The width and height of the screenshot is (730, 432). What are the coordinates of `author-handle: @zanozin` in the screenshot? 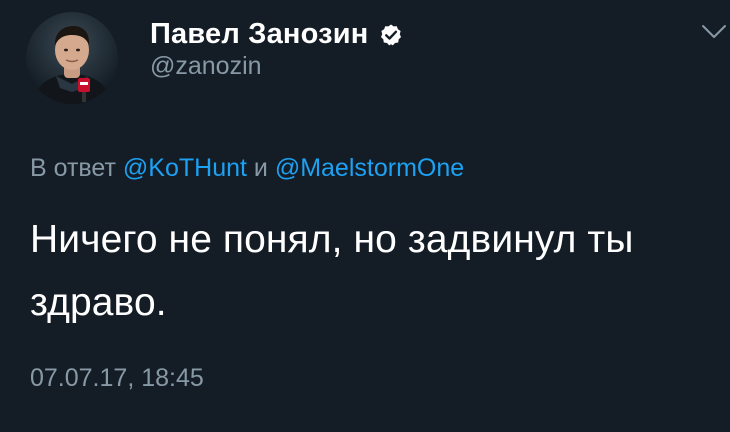 It's located at (206, 66).